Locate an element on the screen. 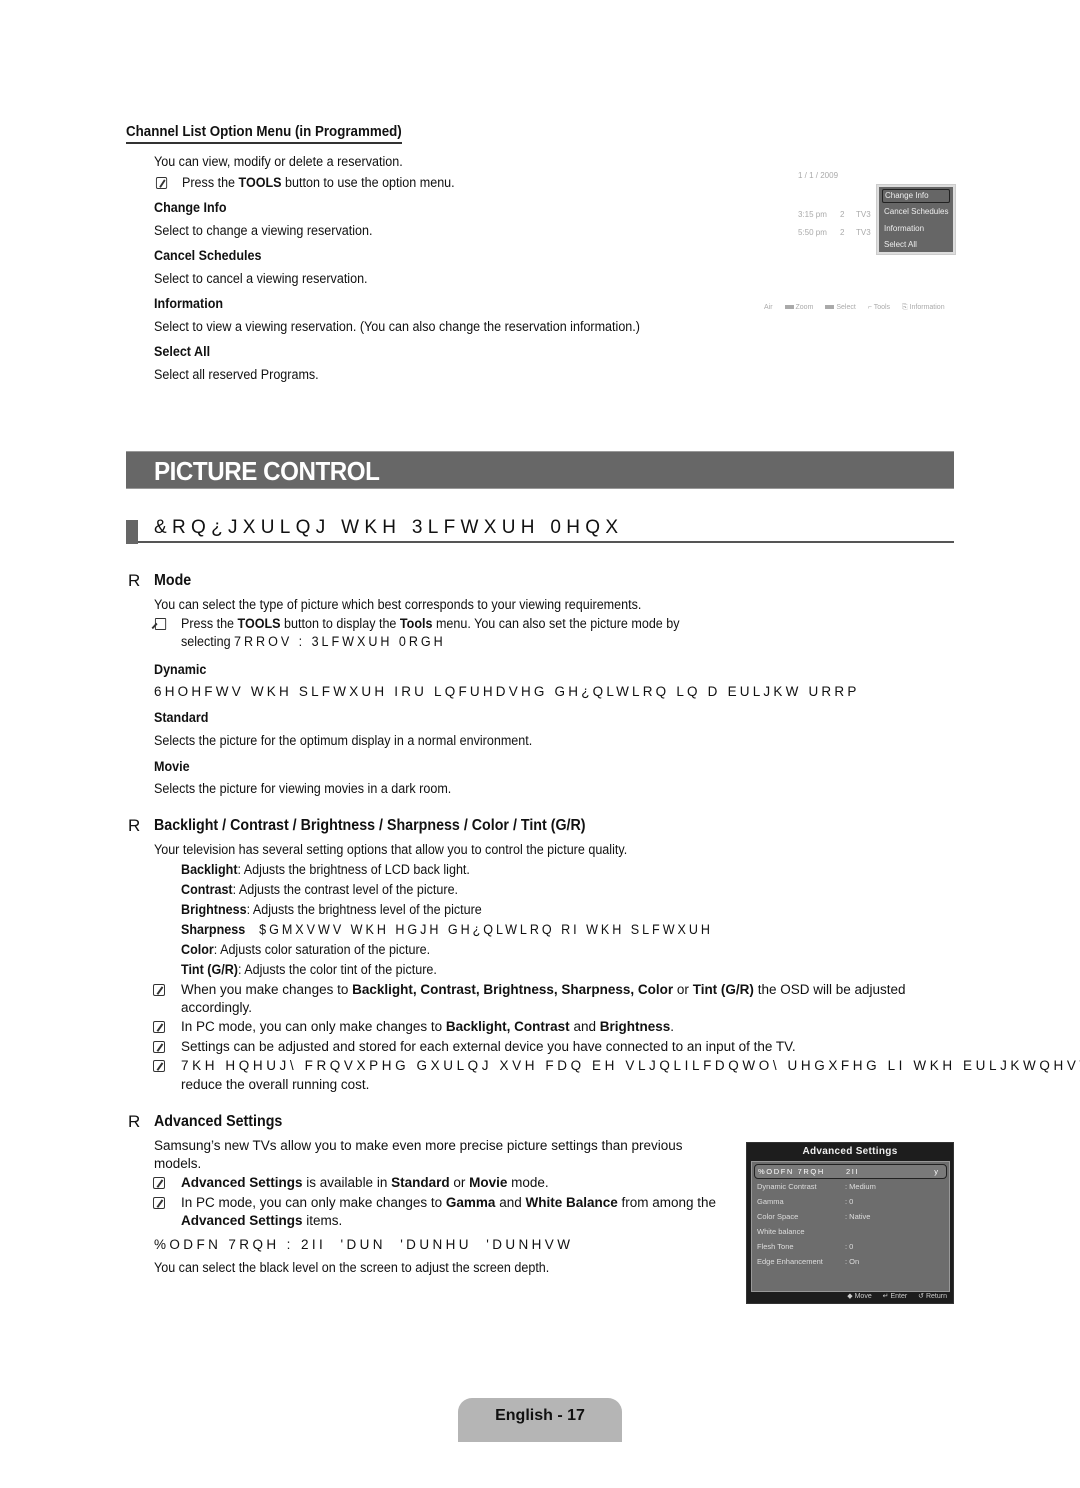 The image size is (1080, 1488). black-tone-title: %ODFN 7RQH : 2II 'DUN 'DUNHU 'DUNHVW is located at coordinates (364, 1244).